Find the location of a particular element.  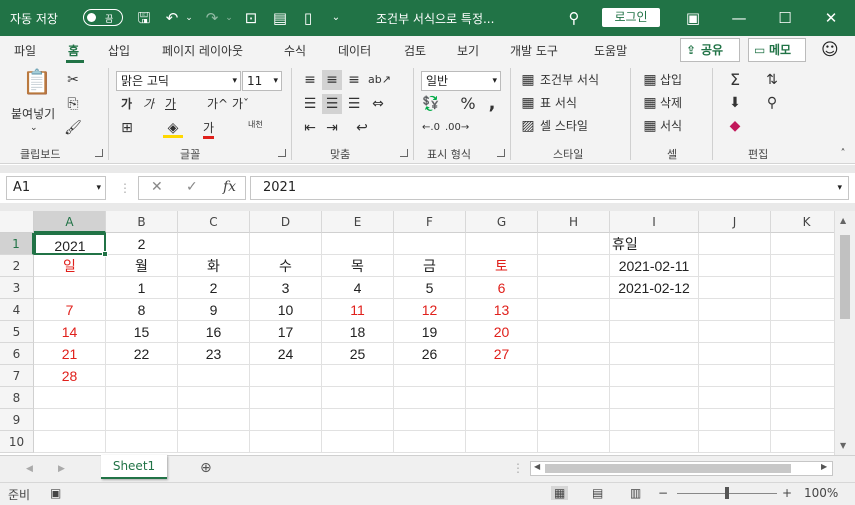

cell-k2 is located at coordinates (807, 266).